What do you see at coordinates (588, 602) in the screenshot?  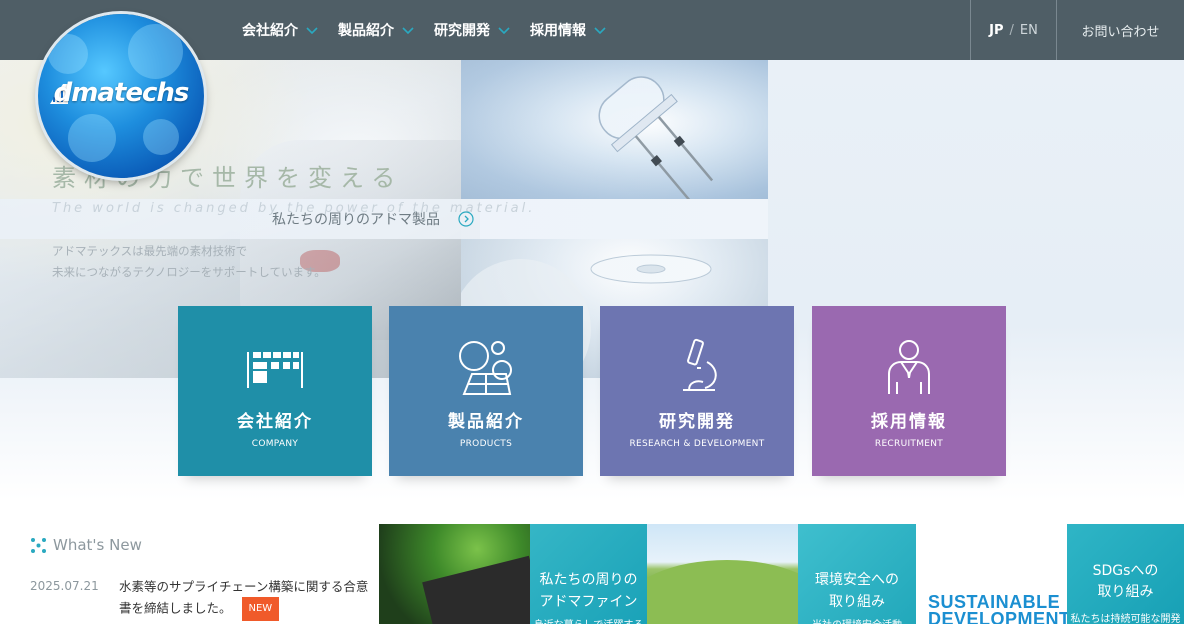 I see `tile-line: アドマファイン` at bounding box center [588, 602].